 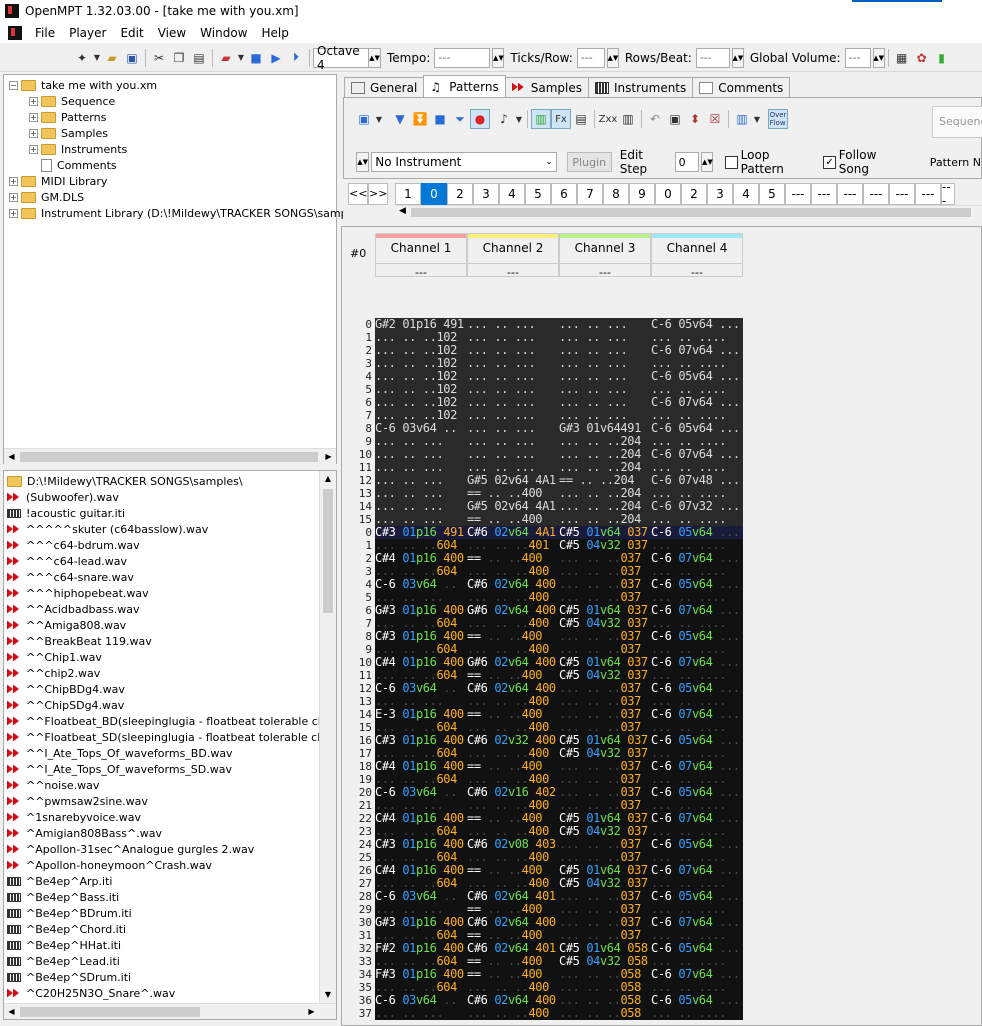 What do you see at coordinates (65, 705) in the screenshot?
I see `sample-file-item: ^^ChipSDg4.wav` at bounding box center [65, 705].